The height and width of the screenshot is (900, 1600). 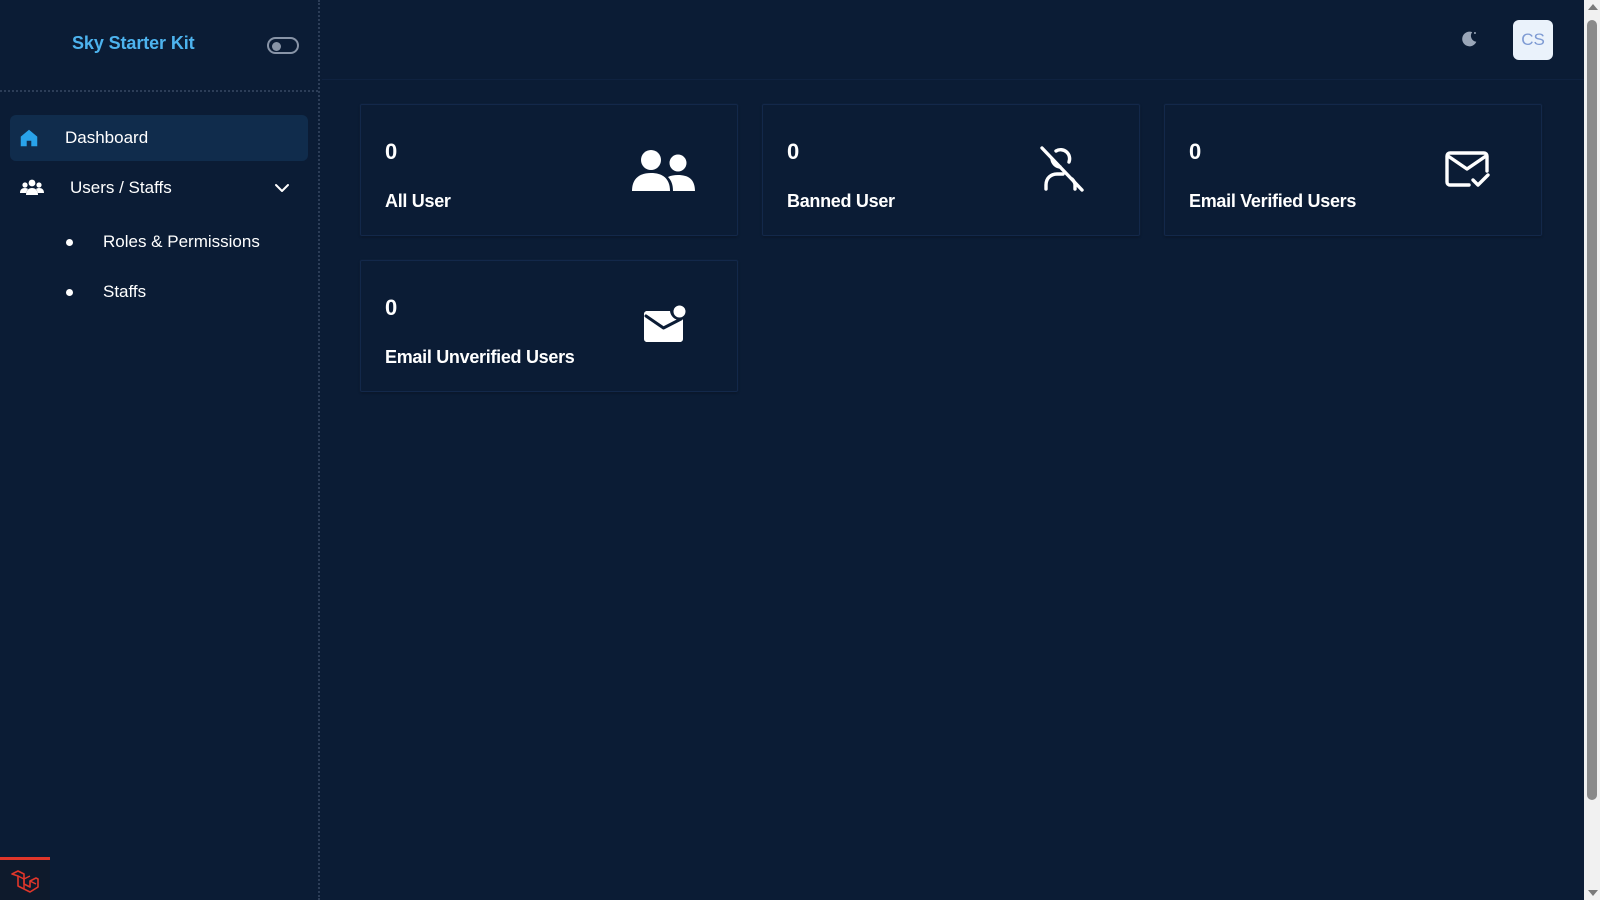 What do you see at coordinates (159, 138) in the screenshot?
I see `sidebar-item-dashboard: Dashboard` at bounding box center [159, 138].